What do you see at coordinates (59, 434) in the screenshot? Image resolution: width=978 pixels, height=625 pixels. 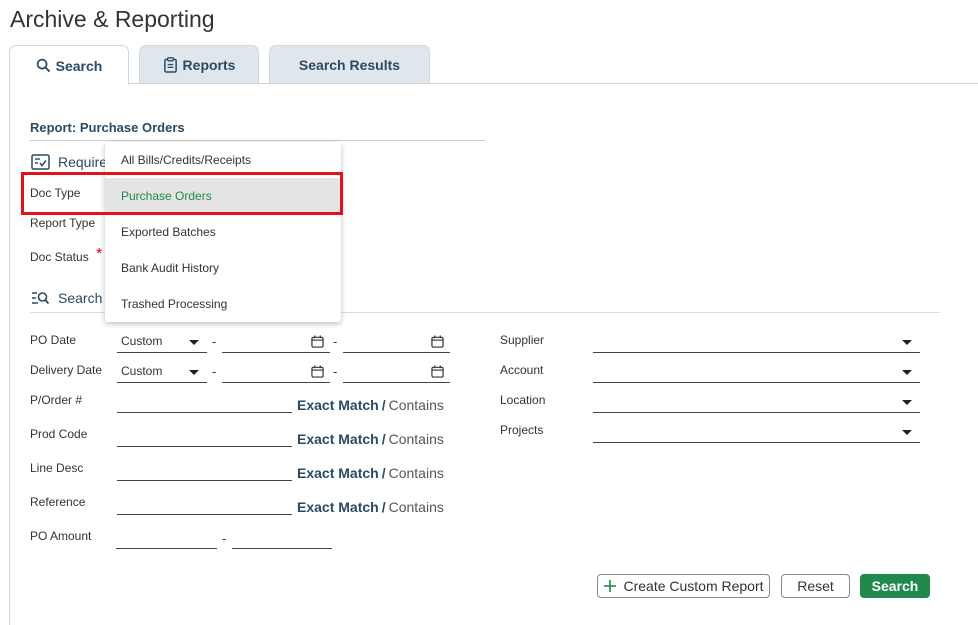 I see `prod-code-label: Prod Code` at bounding box center [59, 434].